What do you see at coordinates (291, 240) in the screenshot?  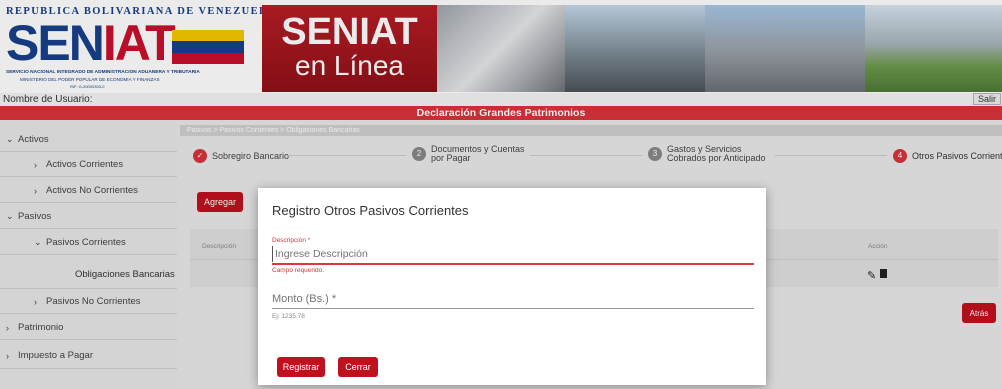 I see `description-label: Descripción *` at bounding box center [291, 240].